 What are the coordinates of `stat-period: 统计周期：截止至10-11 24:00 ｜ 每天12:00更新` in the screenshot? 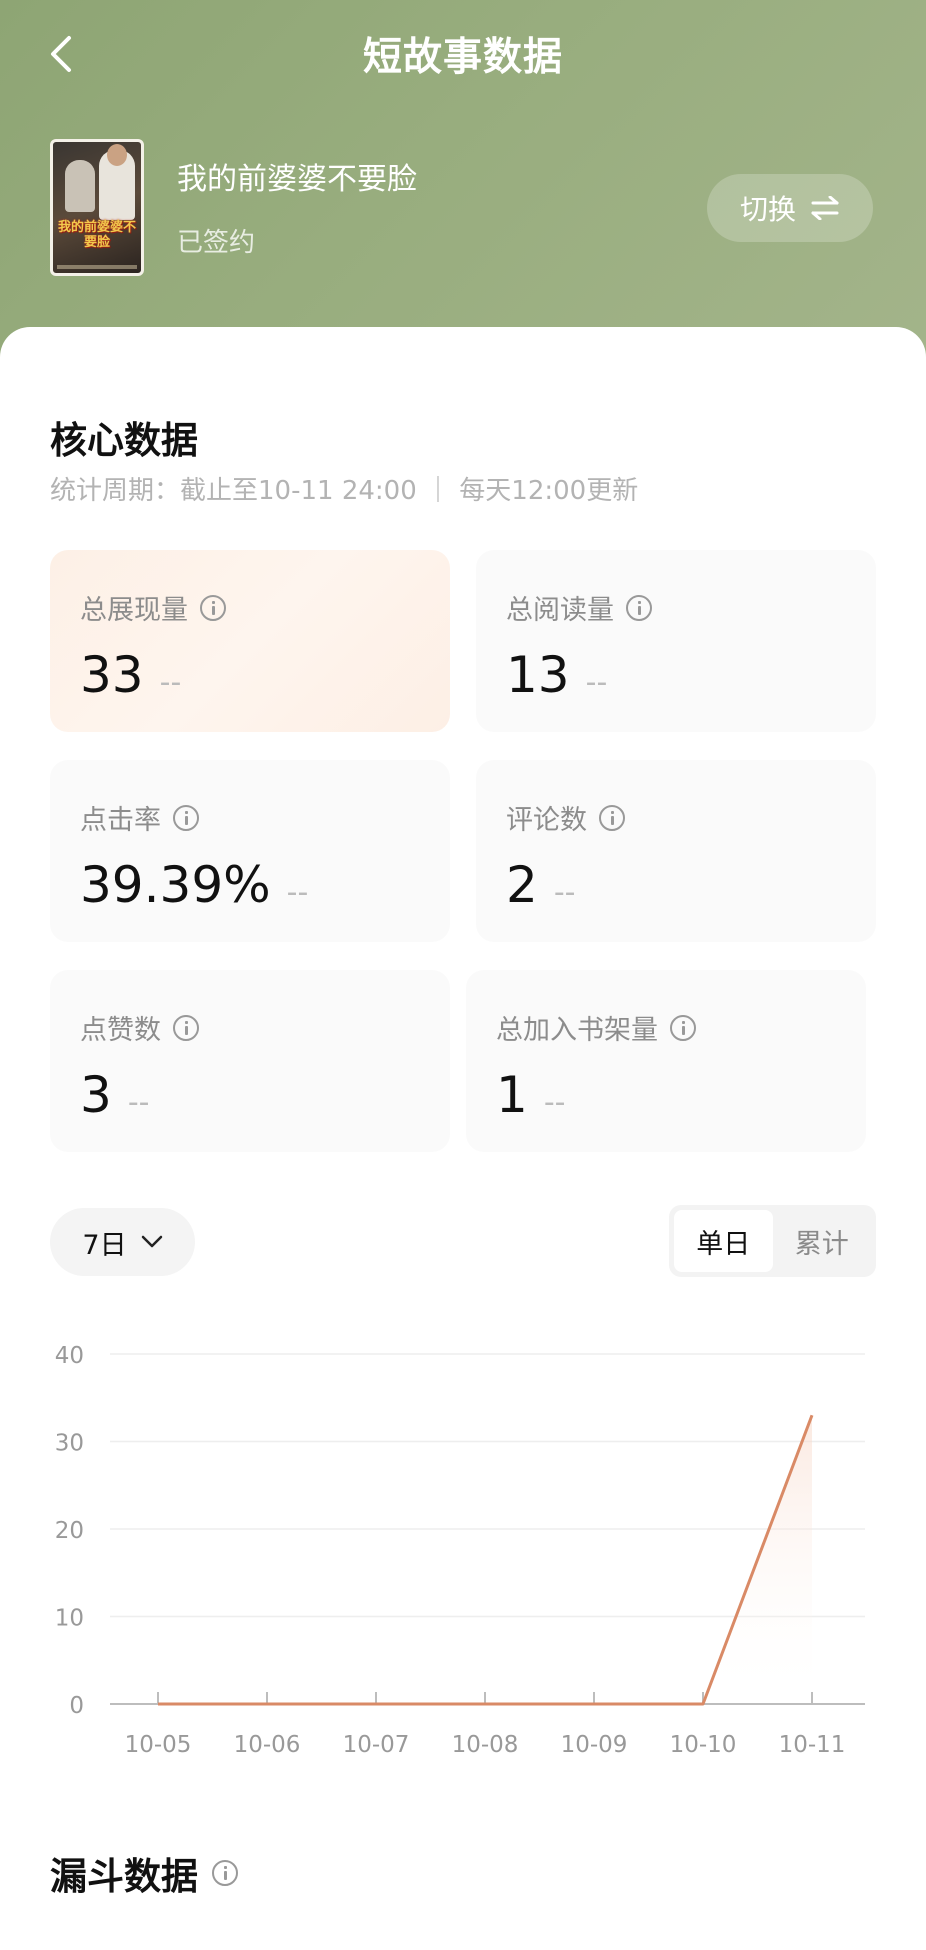 It's located at (344, 491).